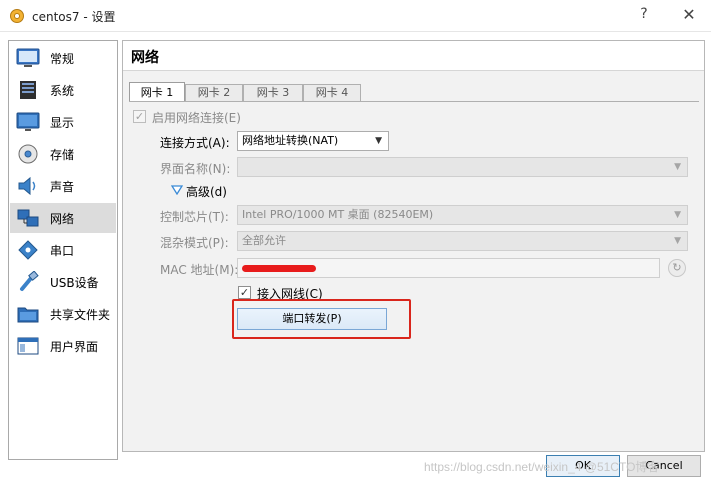  What do you see at coordinates (677, 268) in the screenshot?
I see `refresh-mac-icon: ↻` at bounding box center [677, 268].